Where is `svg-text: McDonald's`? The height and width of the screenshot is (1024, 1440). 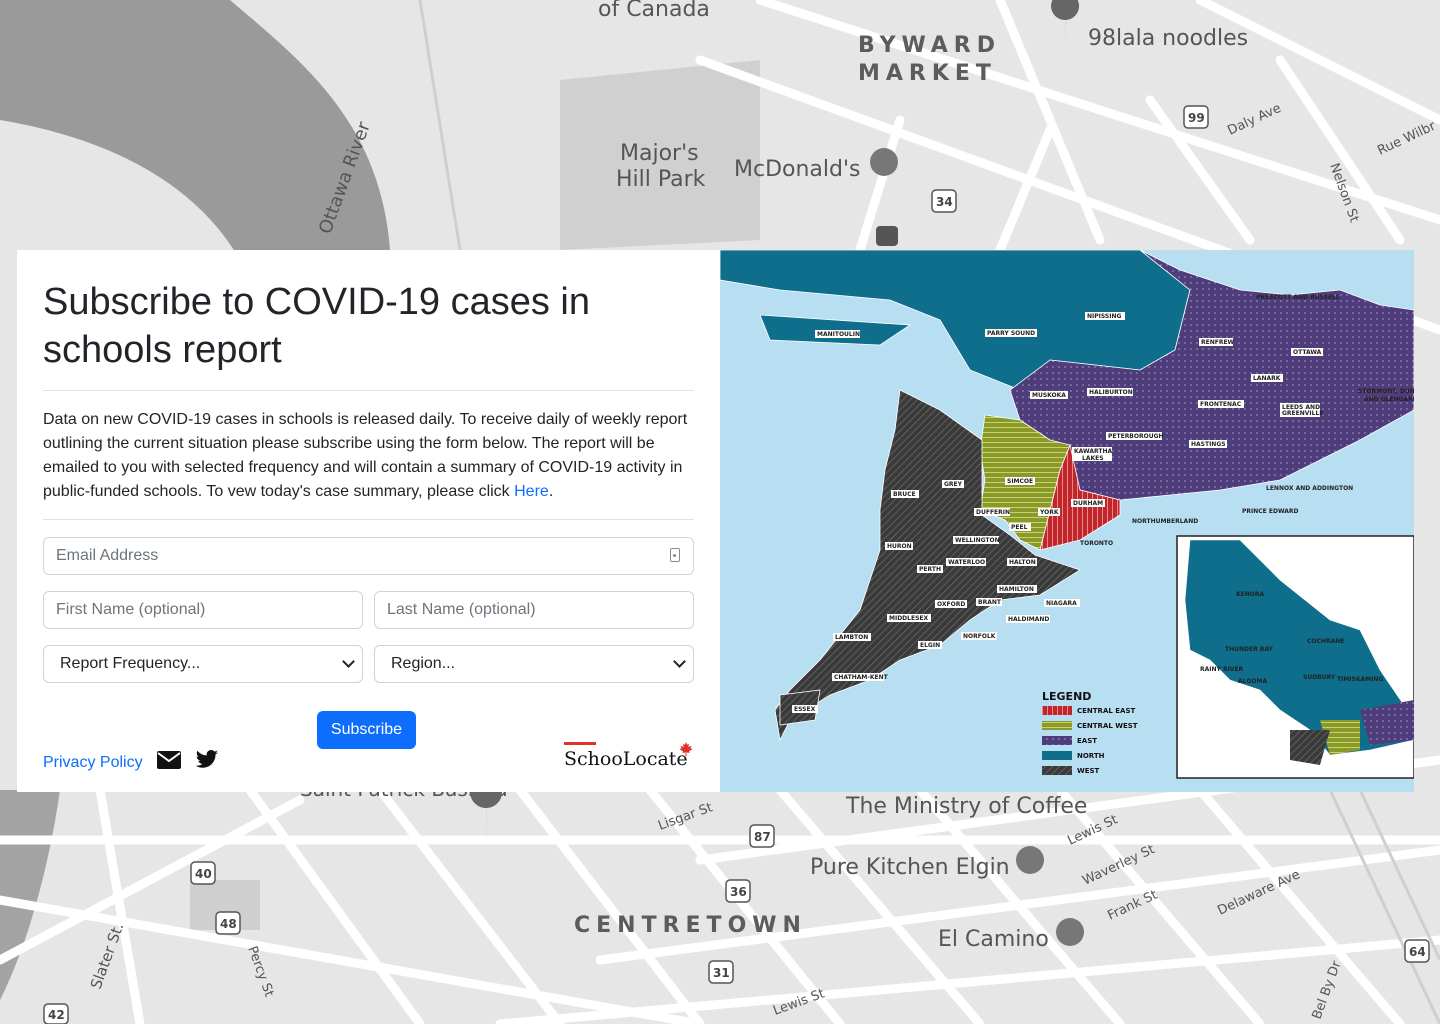
svg-text: McDonald's is located at coordinates (797, 169).